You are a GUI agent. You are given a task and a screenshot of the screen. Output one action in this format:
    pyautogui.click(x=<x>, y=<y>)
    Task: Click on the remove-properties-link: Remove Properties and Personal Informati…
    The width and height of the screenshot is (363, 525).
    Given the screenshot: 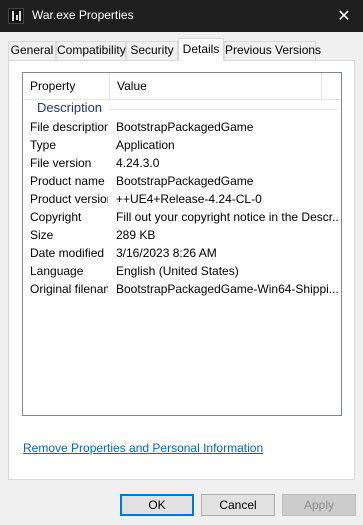 What is the action you would take?
    pyautogui.click(x=143, y=448)
    